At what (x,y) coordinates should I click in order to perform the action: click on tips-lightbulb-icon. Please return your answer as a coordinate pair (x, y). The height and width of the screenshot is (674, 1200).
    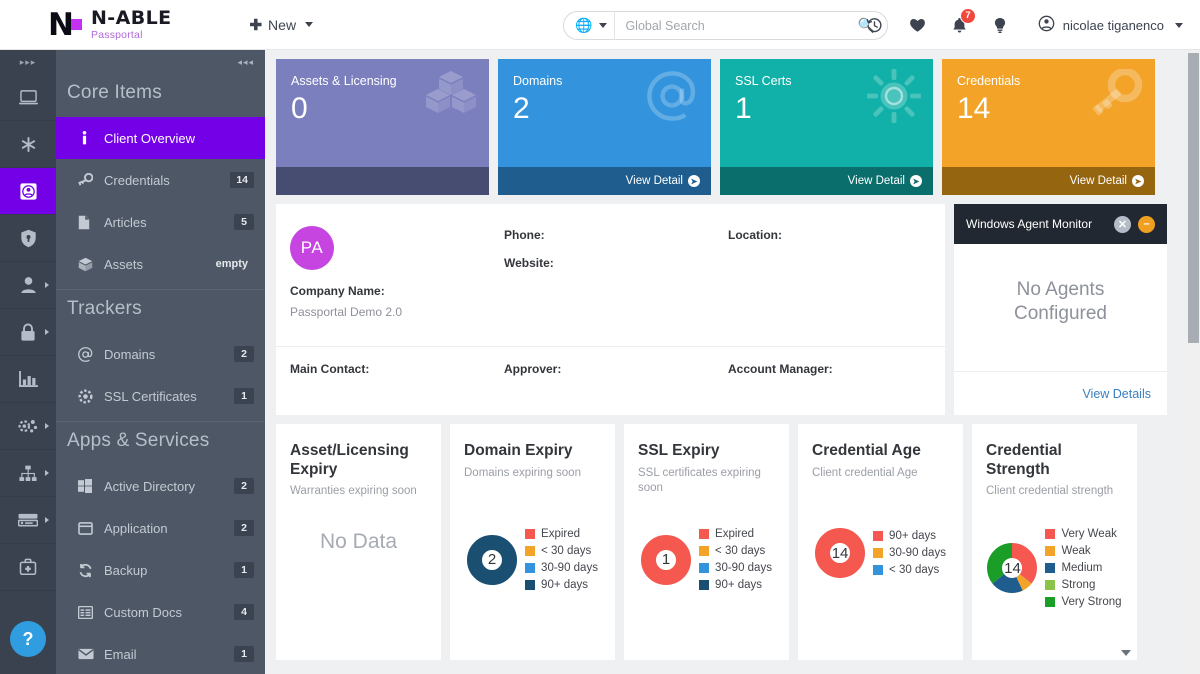
    Looking at the image, I should click on (1000, 25).